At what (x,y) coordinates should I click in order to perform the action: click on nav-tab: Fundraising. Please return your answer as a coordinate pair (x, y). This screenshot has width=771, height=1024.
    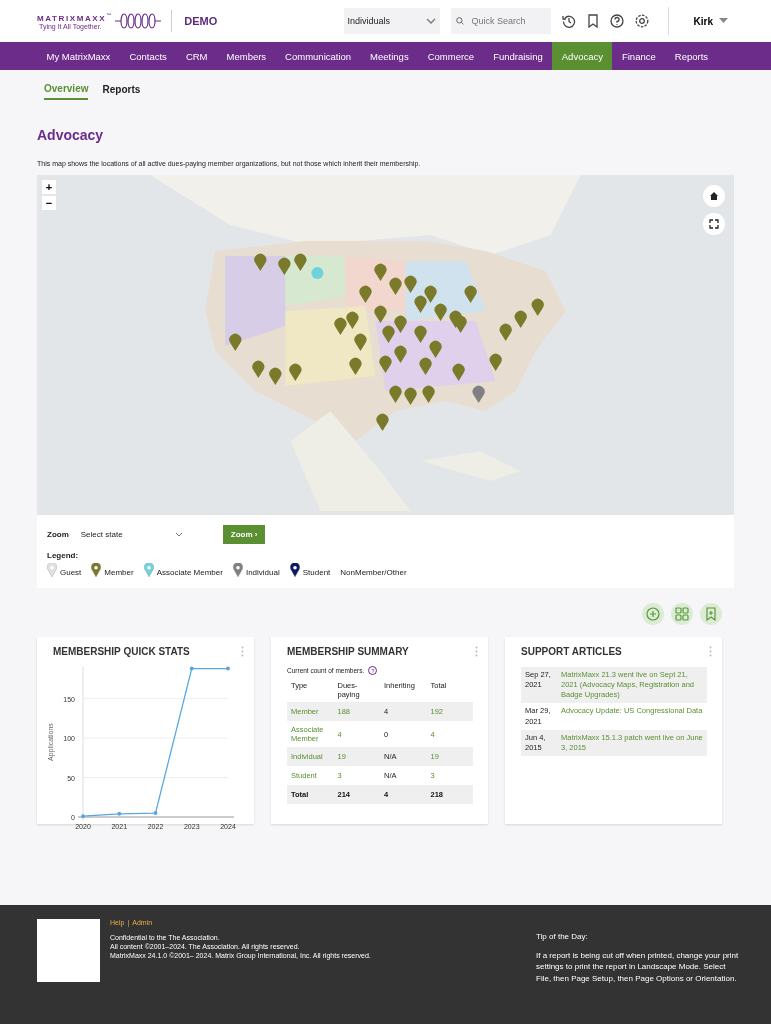
    Looking at the image, I should click on (518, 56).